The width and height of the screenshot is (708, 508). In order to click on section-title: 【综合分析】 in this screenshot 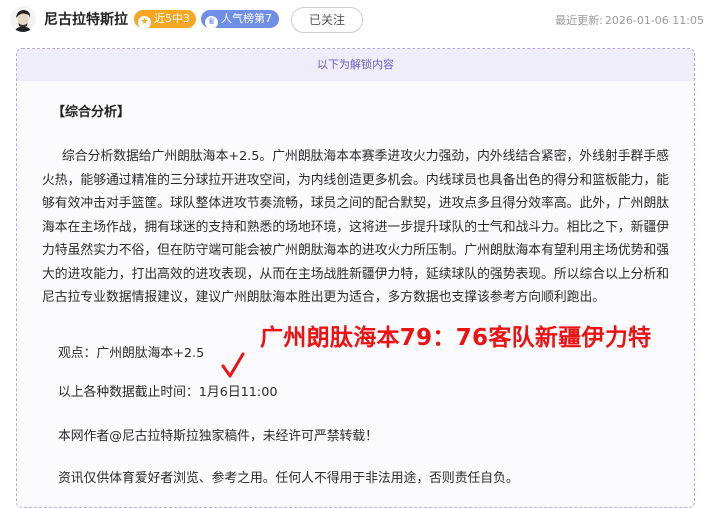, I will do `click(91, 112)`.